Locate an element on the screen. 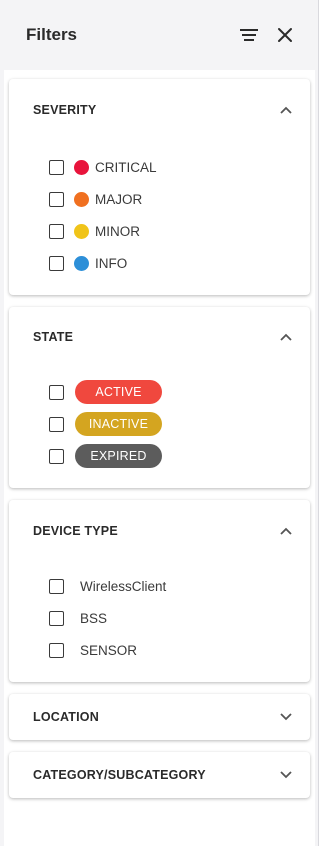 Image resolution: width=321 pixels, height=846 pixels. sort-lines-icon is located at coordinates (249, 35).